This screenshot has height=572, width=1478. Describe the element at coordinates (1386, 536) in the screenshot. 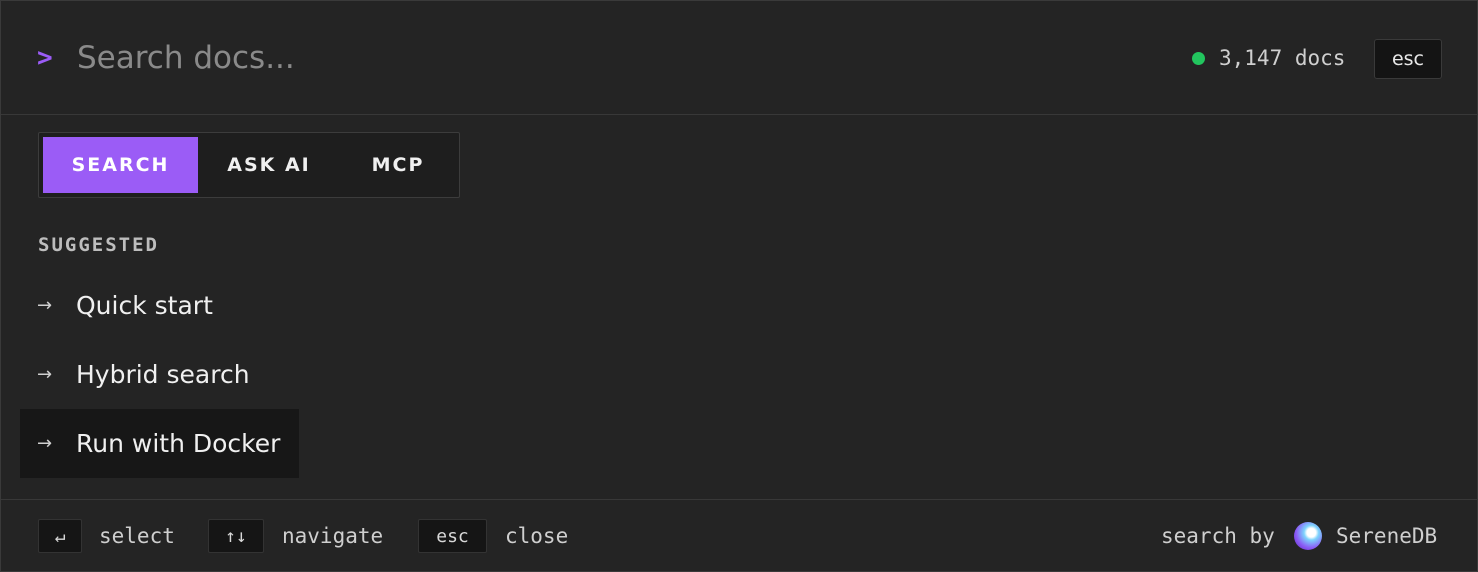

I see `brand-name-link: SereneDB` at that location.